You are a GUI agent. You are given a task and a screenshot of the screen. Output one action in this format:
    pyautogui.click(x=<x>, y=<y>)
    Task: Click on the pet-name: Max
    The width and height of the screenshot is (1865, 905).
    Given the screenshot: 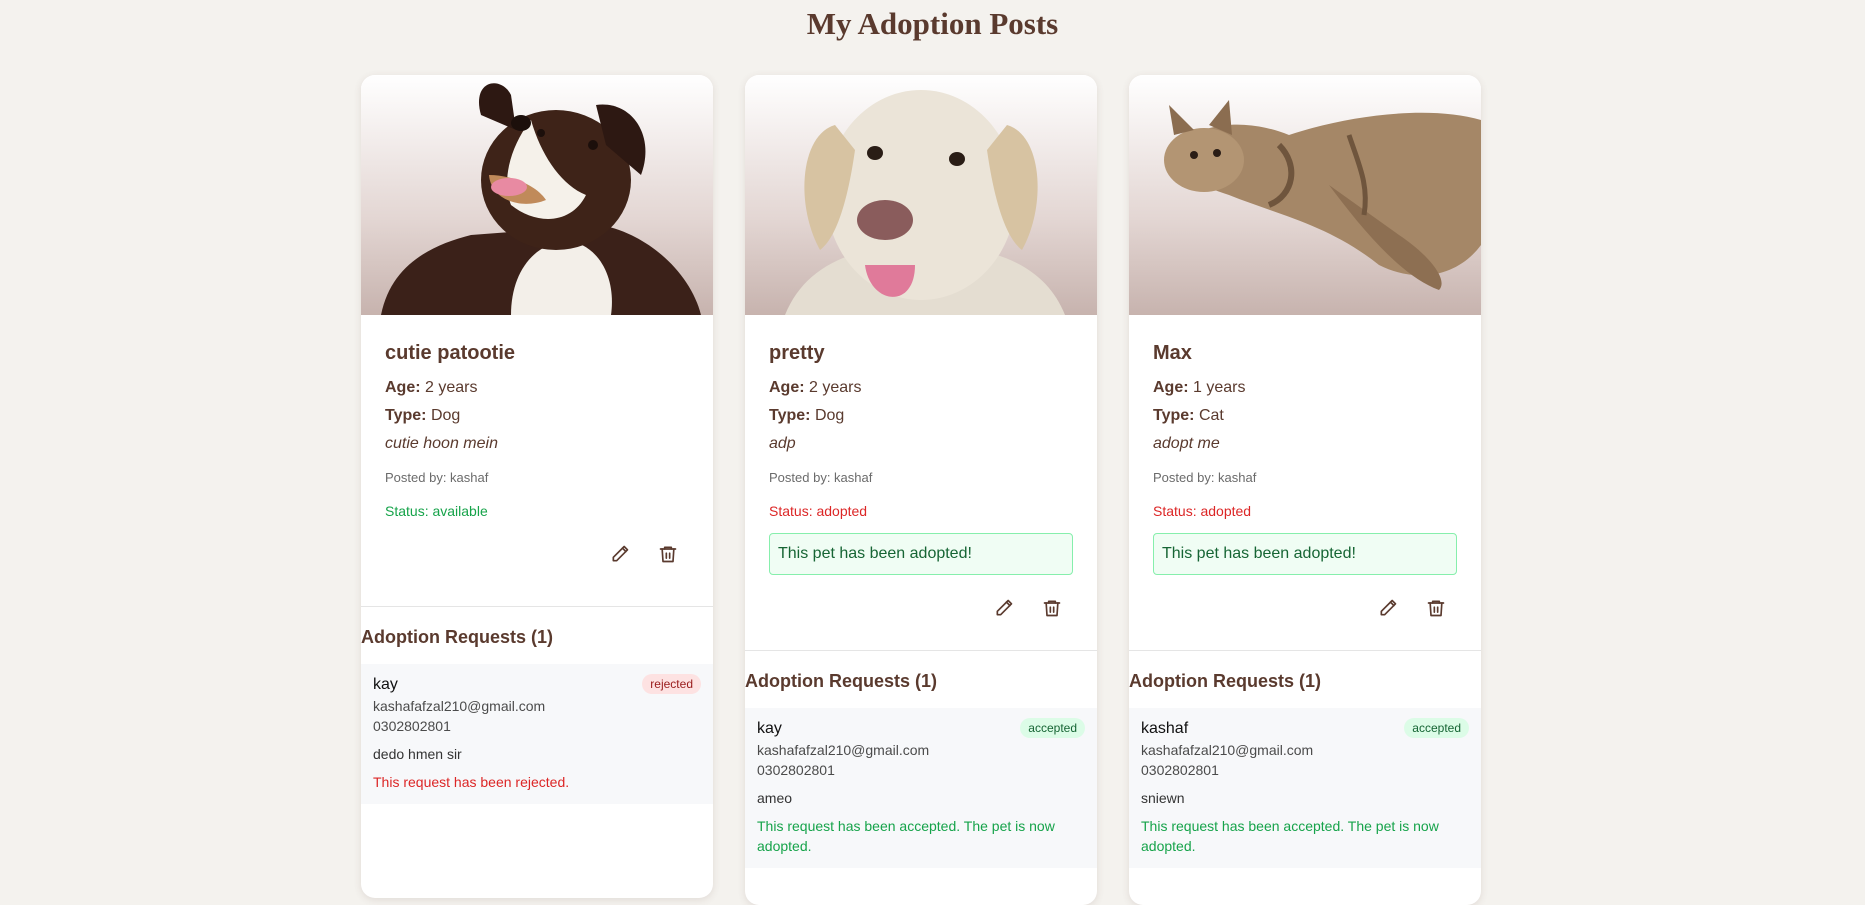 What is the action you would take?
    pyautogui.click(x=1172, y=353)
    